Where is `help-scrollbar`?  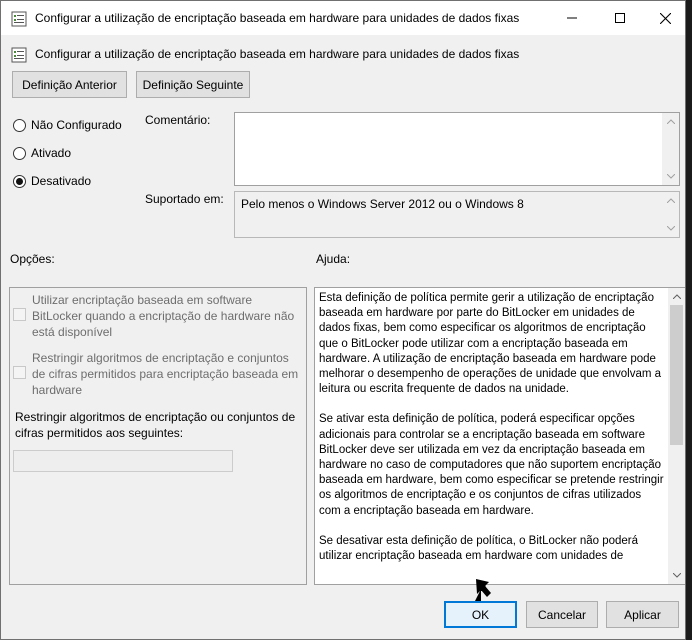
help-scrollbar is located at coordinates (676, 436).